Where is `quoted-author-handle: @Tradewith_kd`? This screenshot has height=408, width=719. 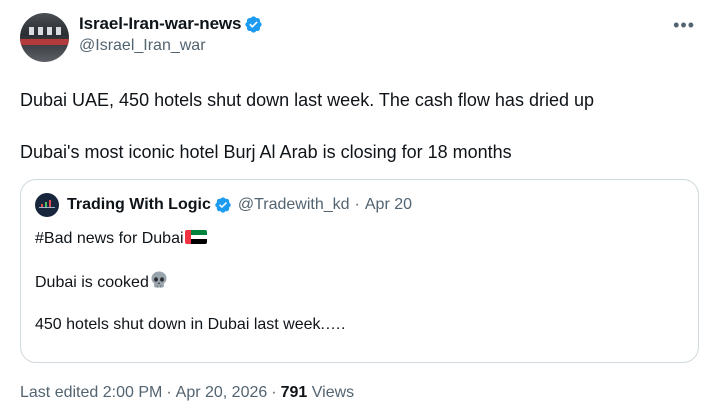
quoted-author-handle: @Tradewith_kd is located at coordinates (293, 204).